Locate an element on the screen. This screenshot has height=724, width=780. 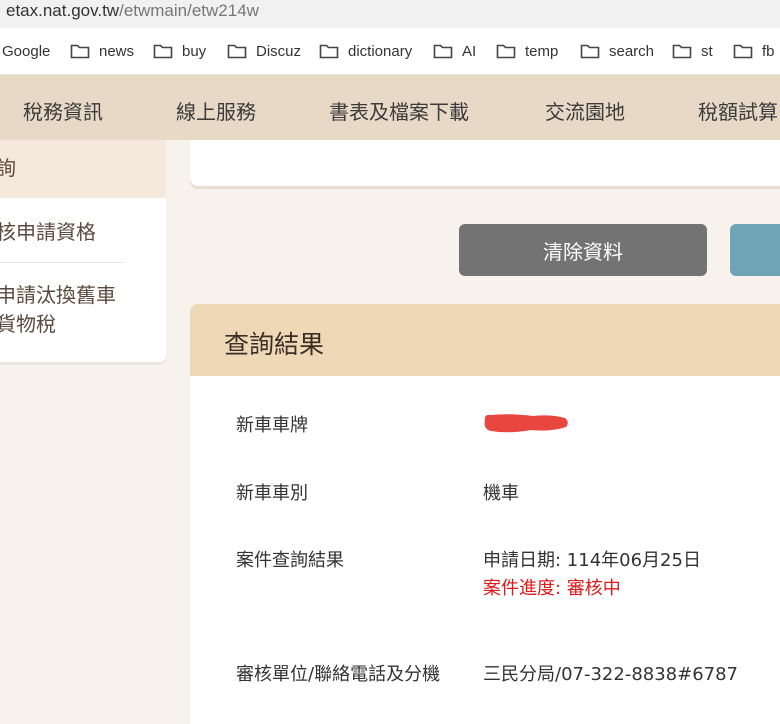
sidebar-divider is located at coordinates (62, 262).